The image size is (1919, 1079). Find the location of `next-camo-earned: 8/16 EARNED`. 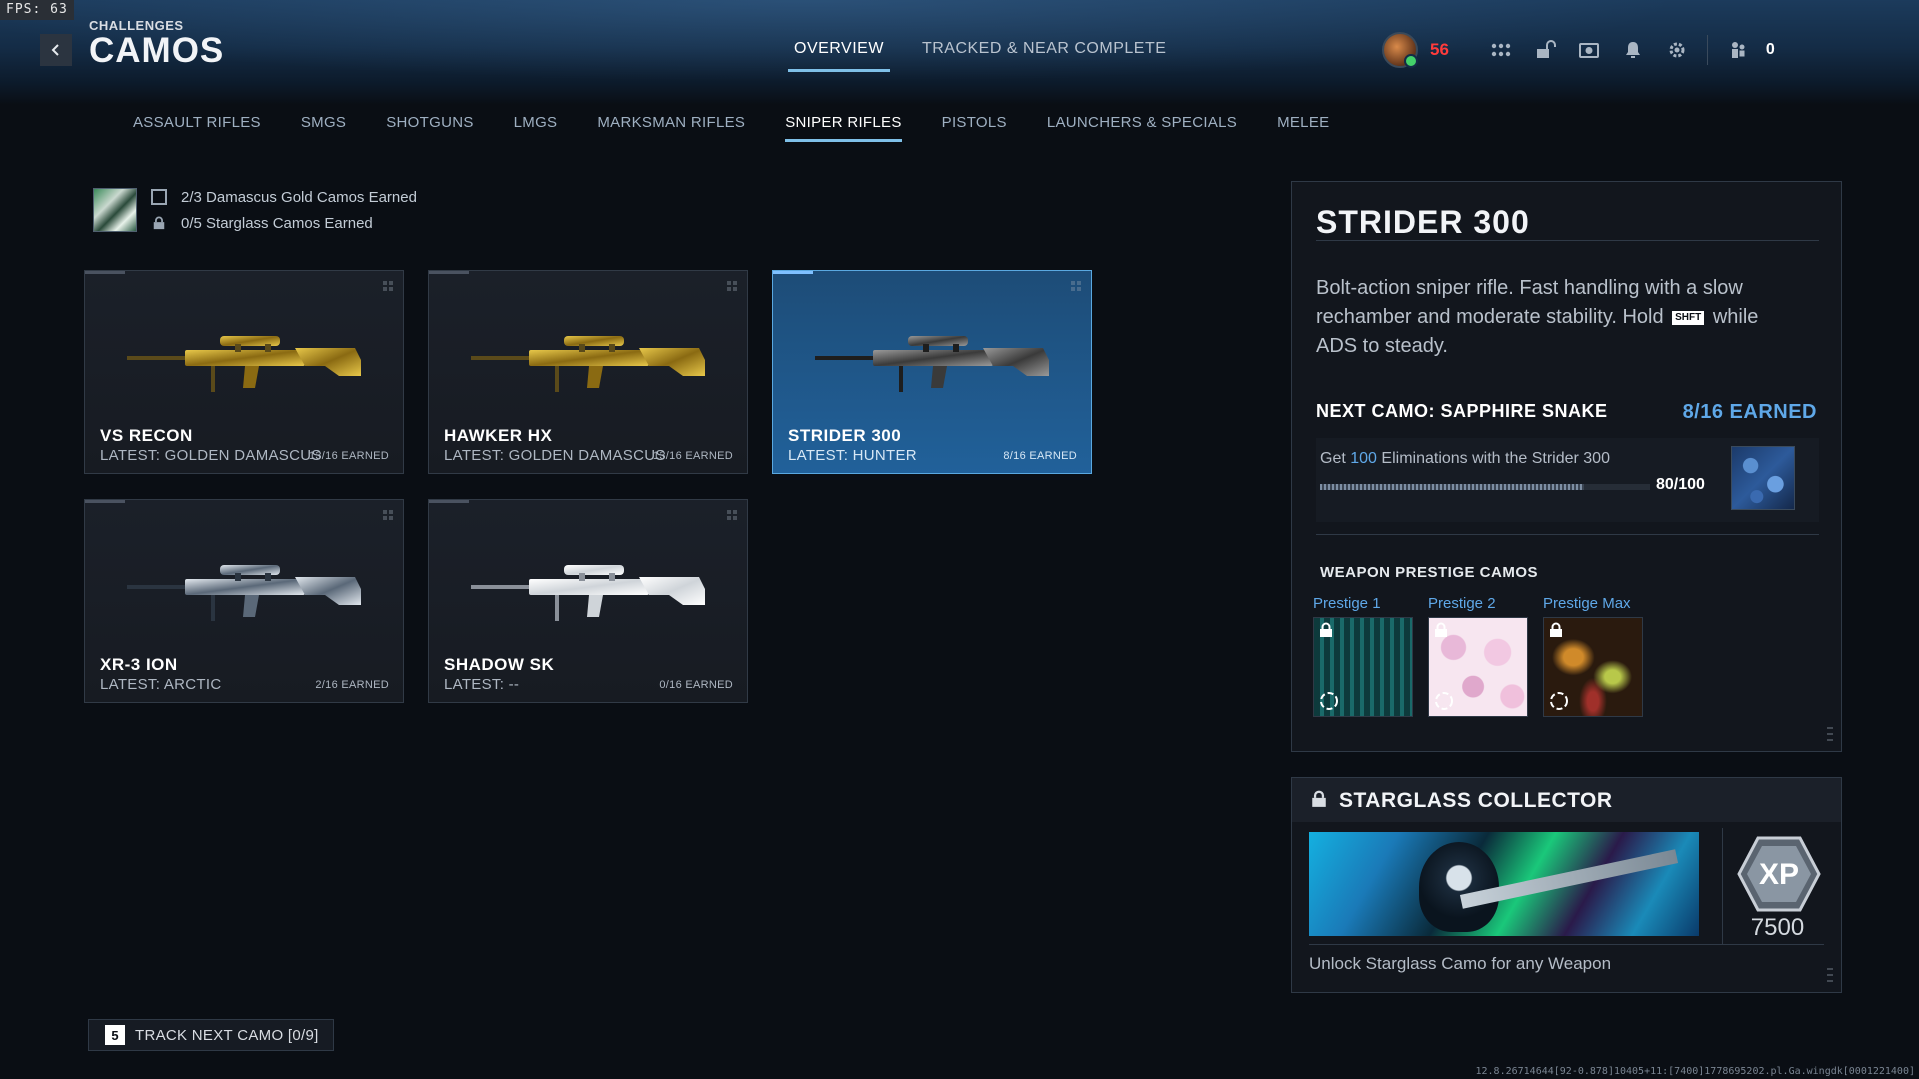

next-camo-earned: 8/16 EARNED is located at coordinates (1749, 412).